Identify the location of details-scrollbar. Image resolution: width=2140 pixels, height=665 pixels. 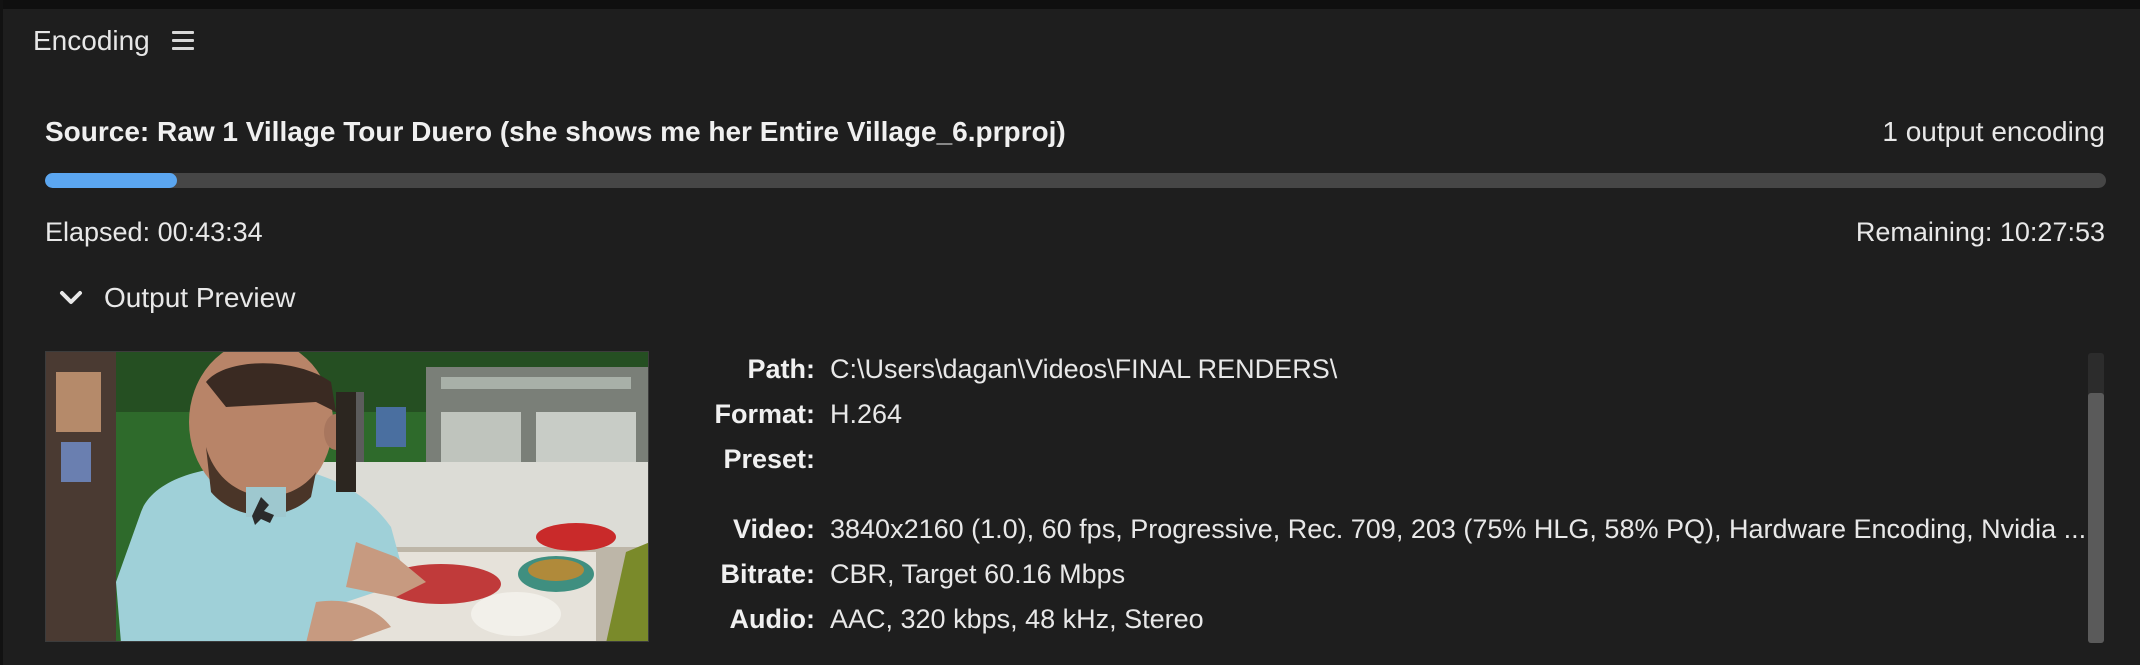
(2096, 498).